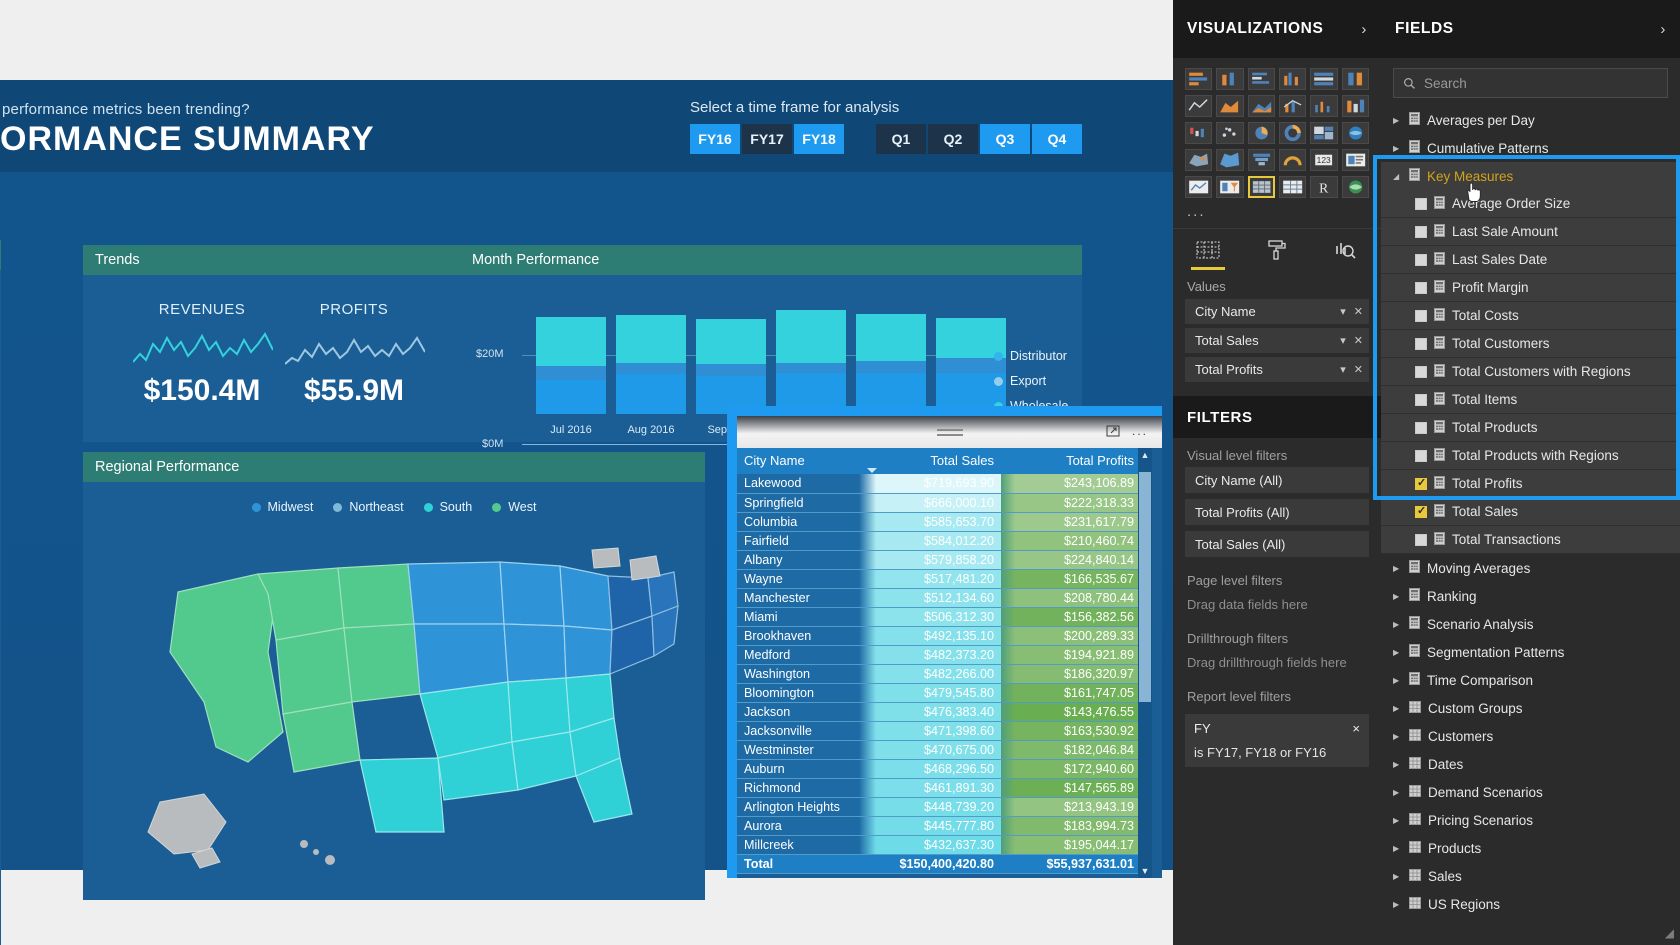  I want to click on tab-format, so click(1277, 249).